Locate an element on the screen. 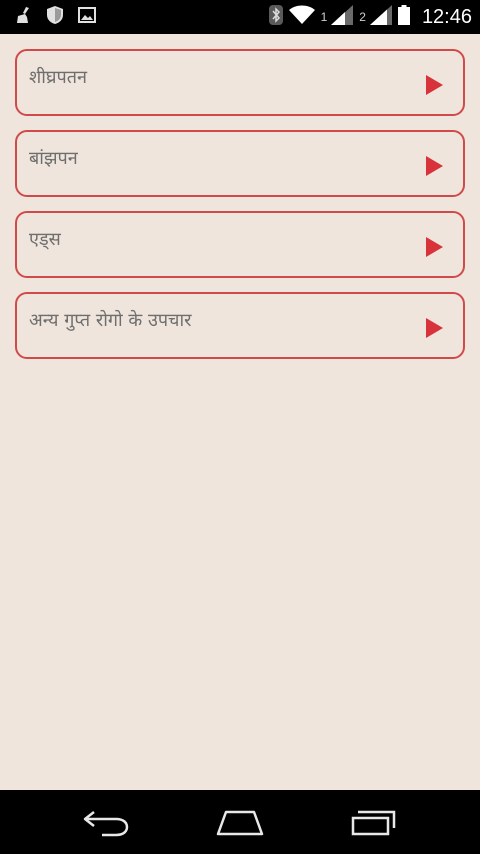  menu-item-other-treatments: अन्य गुप्त रोगो के उपचार is located at coordinates (240, 325).